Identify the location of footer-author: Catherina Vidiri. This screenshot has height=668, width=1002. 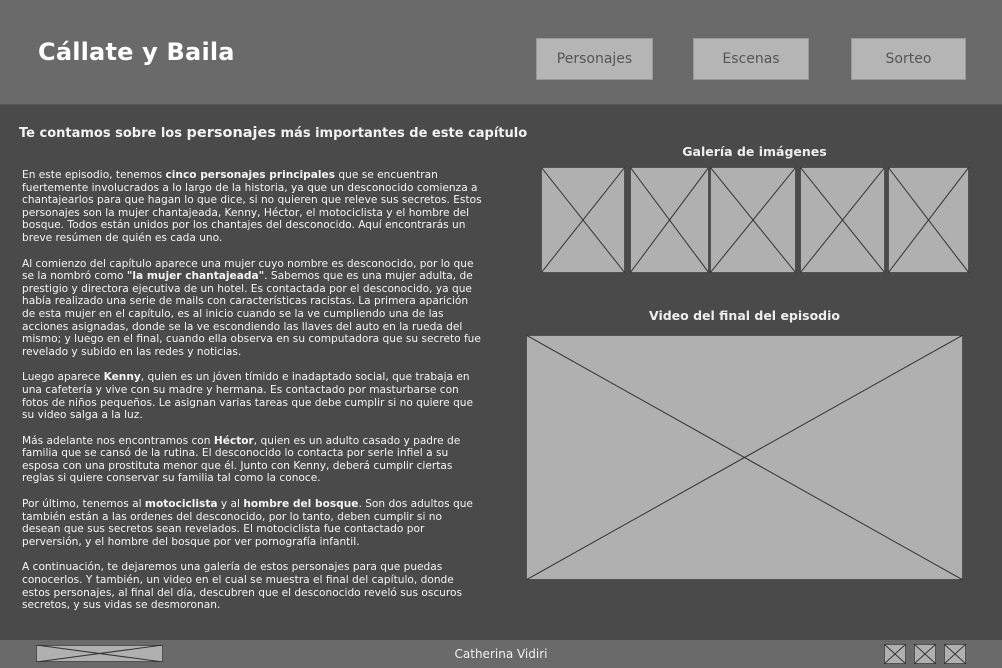
(501, 654).